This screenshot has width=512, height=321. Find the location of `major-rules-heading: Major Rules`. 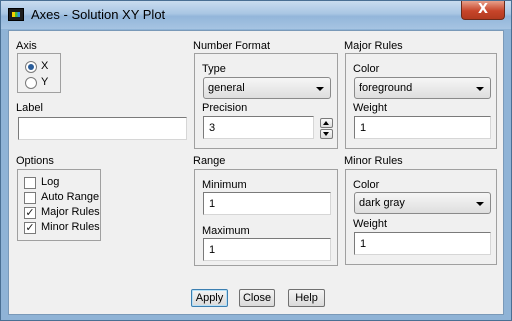

major-rules-heading: Major Rules is located at coordinates (373, 46).